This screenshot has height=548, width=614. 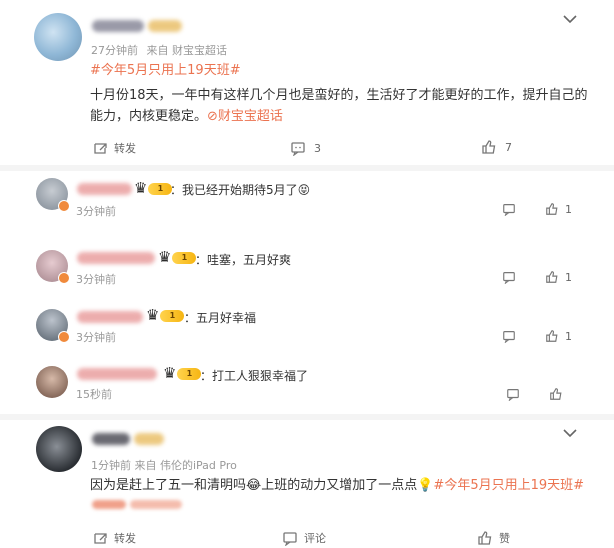 I want to click on like-button: 7, so click(x=496, y=147).